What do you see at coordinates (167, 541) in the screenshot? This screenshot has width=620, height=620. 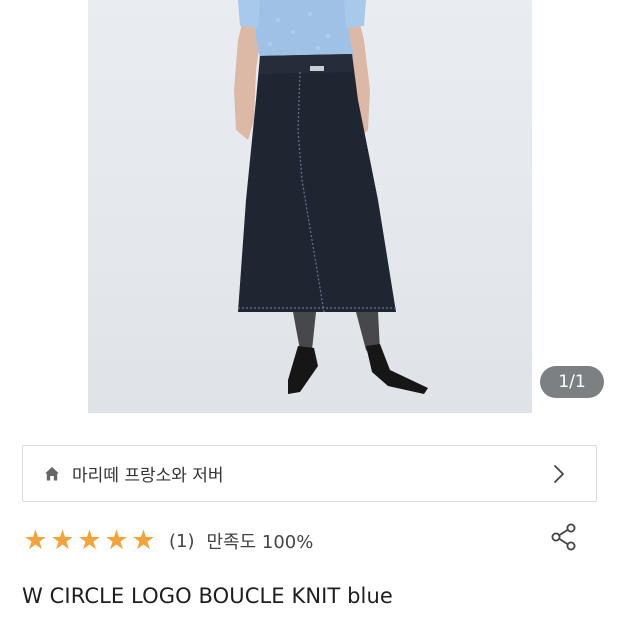 I see `rating-summary: ★ ★ ★ ★ ★ (1) 만족도 100%` at bounding box center [167, 541].